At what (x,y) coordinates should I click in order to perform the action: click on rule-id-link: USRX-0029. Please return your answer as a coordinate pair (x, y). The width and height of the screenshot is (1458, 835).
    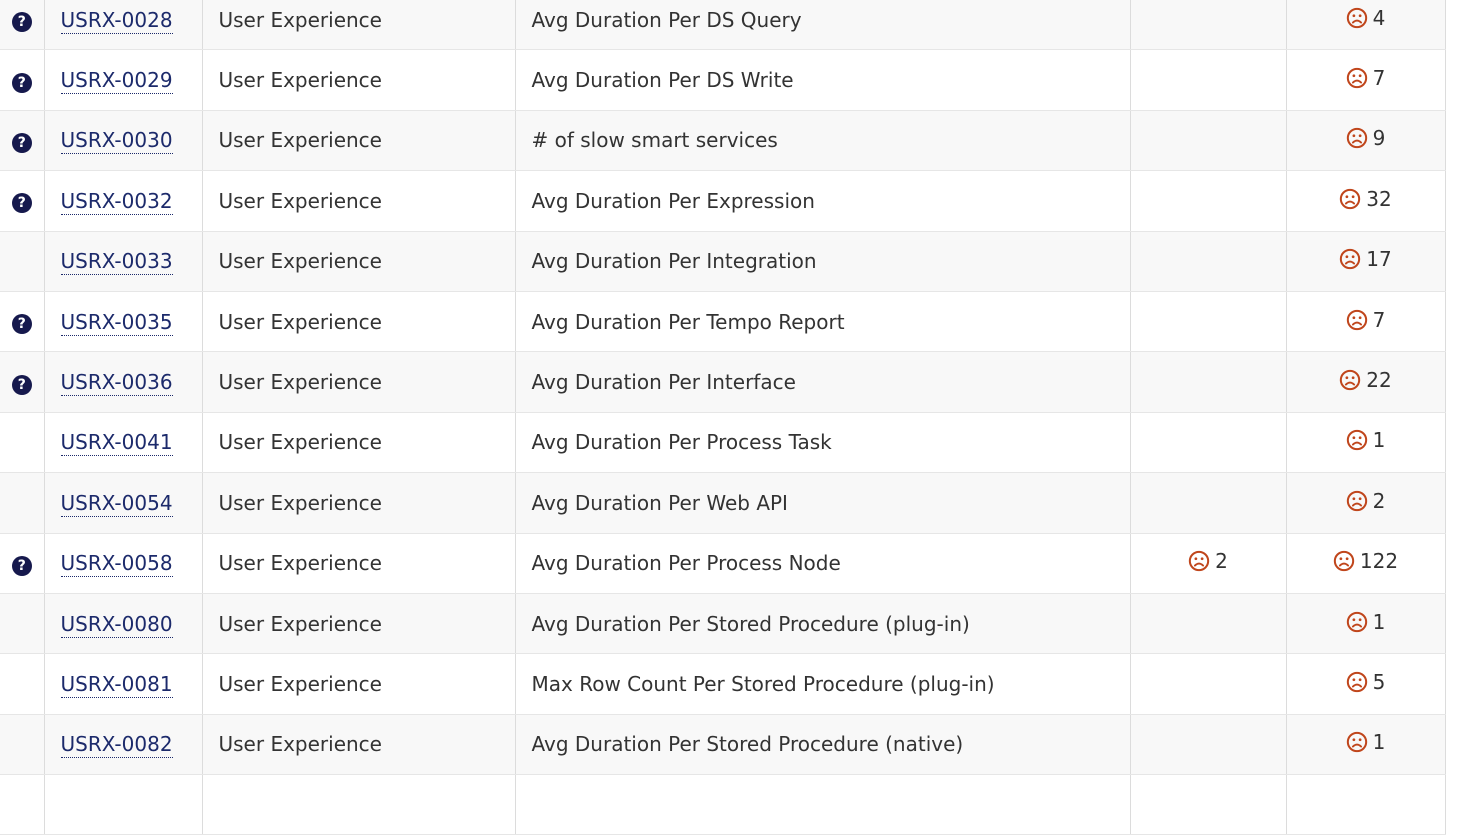
    Looking at the image, I should click on (116, 81).